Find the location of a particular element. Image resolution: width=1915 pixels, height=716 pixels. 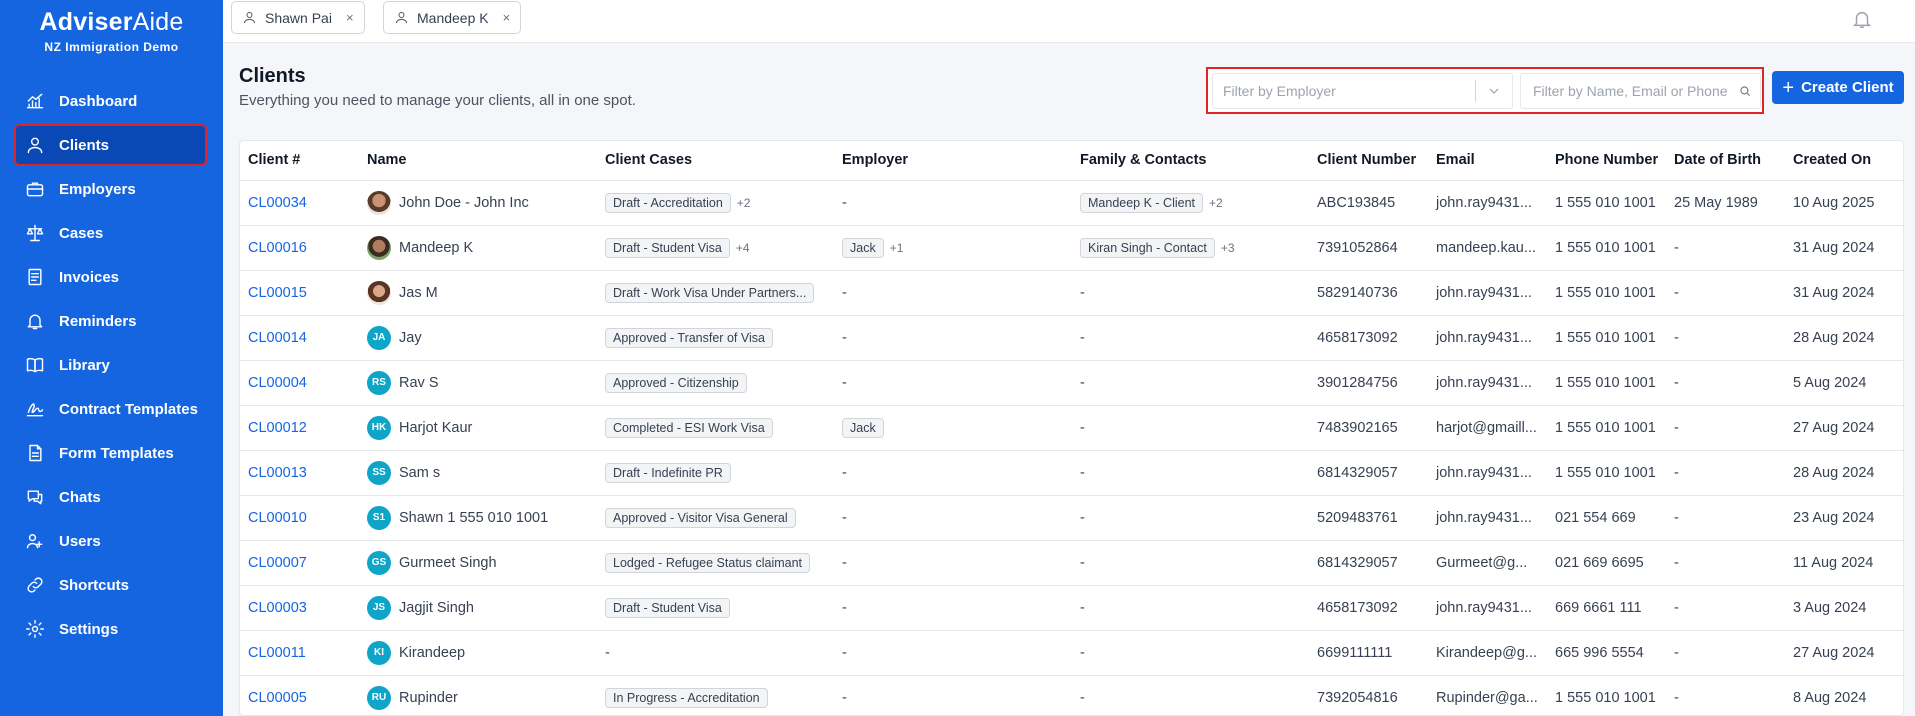

column-header: Family & Contacts is located at coordinates (1190, 161).